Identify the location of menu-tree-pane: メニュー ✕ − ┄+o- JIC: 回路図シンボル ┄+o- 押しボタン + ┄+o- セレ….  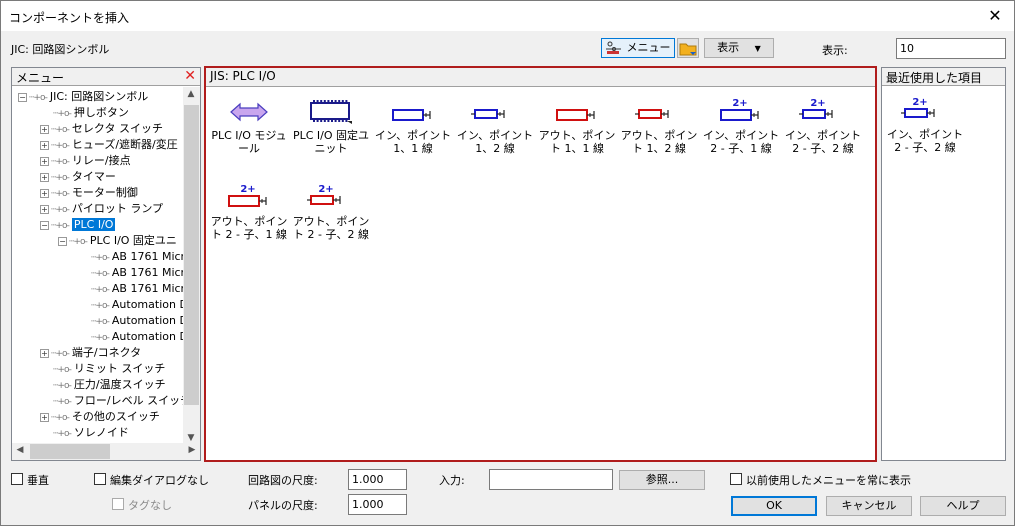
(106, 264).